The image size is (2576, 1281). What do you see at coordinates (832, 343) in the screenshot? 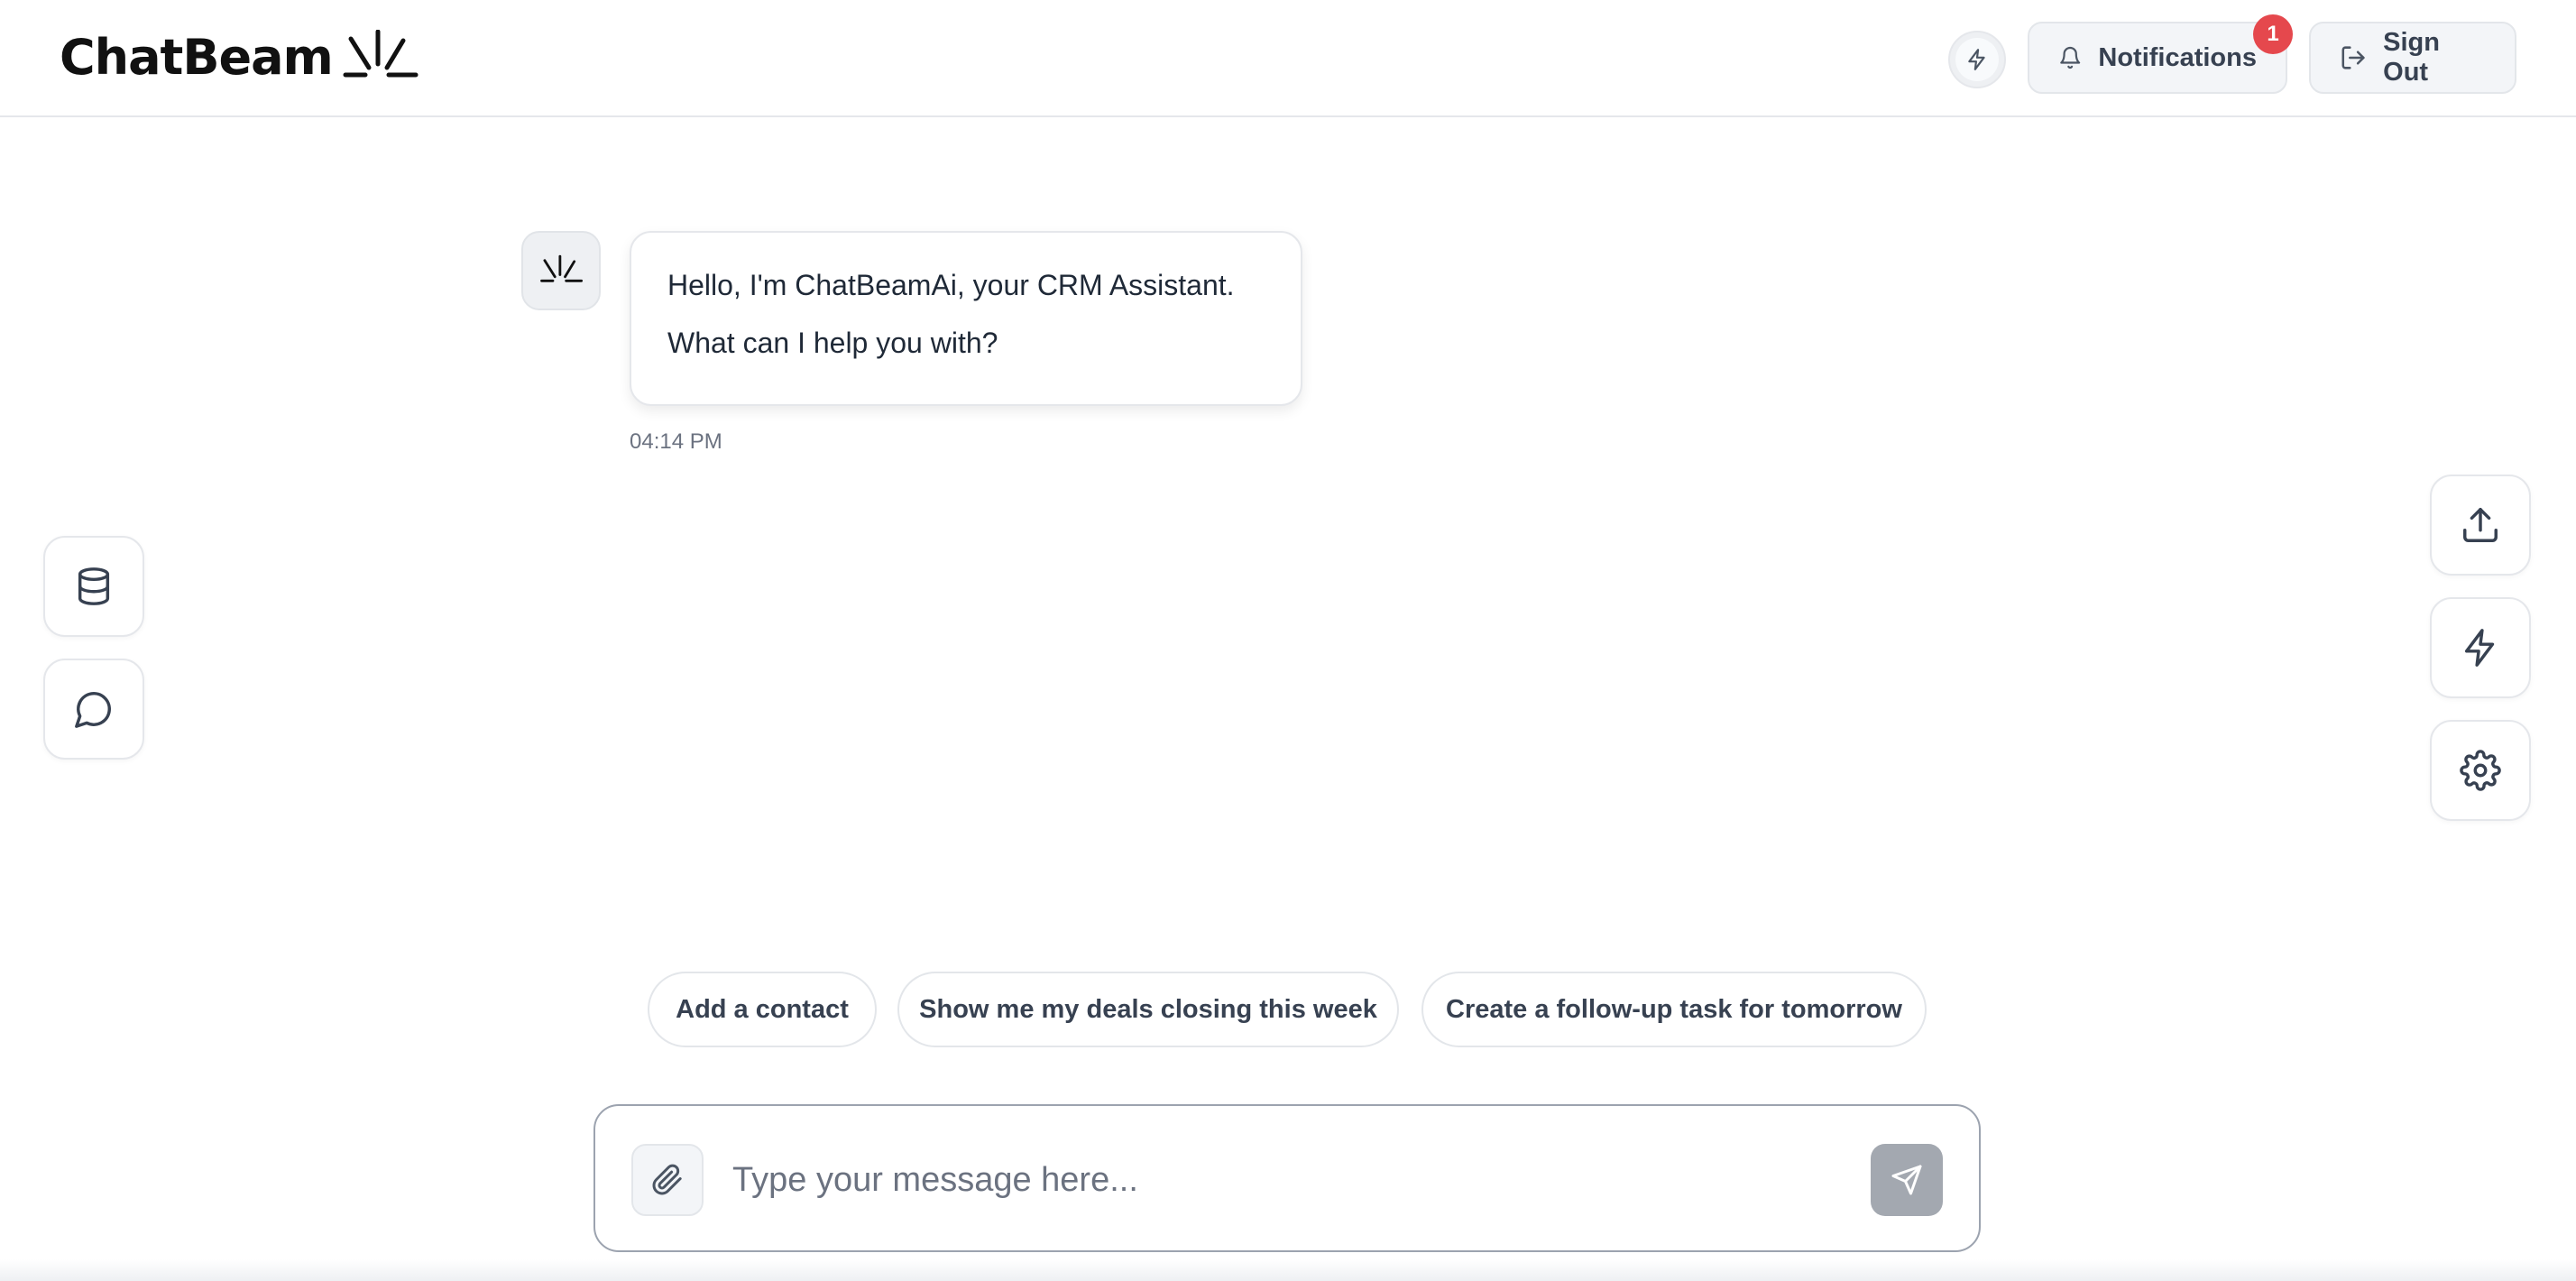
I see `message-line: What can I help you with?` at bounding box center [832, 343].